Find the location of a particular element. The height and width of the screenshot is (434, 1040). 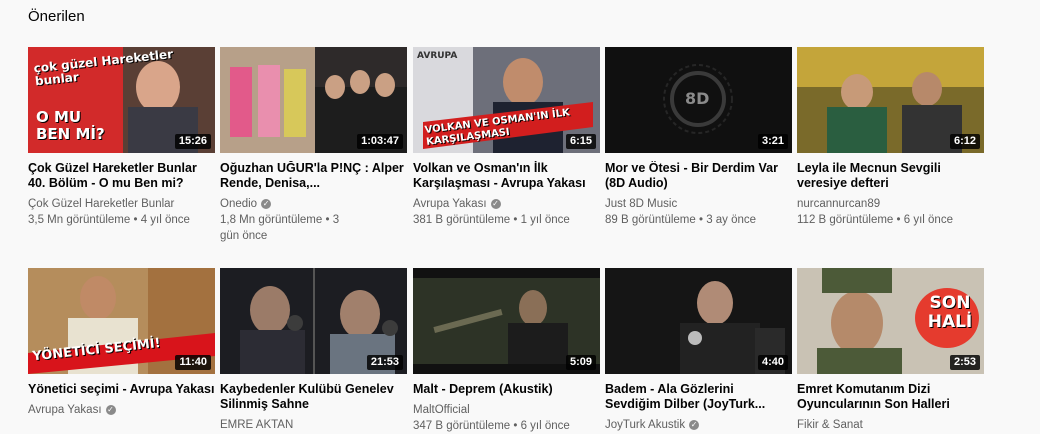

video-thumbnail: 8D 3:21 is located at coordinates (698, 100).